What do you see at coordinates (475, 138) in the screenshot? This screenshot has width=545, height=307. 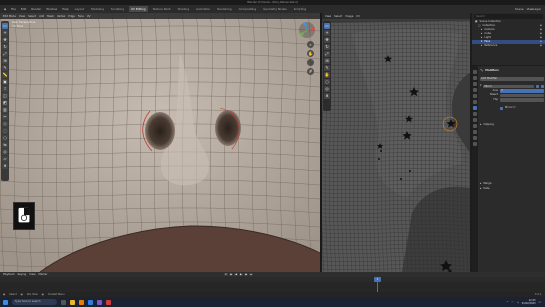 I see `material-tab-icon` at bounding box center [475, 138].